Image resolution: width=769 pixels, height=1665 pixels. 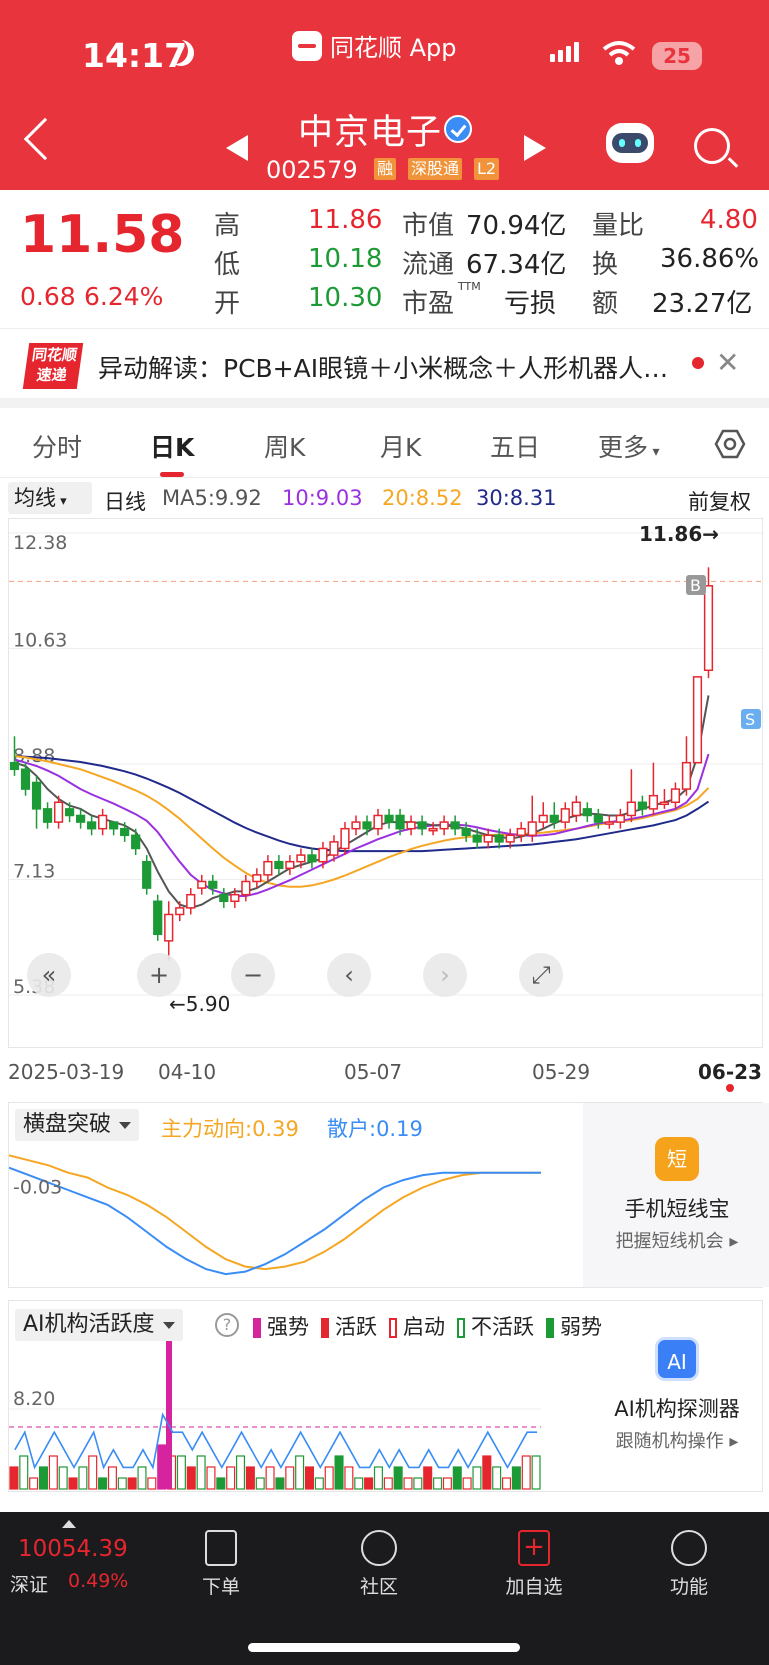 What do you see at coordinates (48, 296) in the screenshot?
I see `price-change: 0.68` at bounding box center [48, 296].